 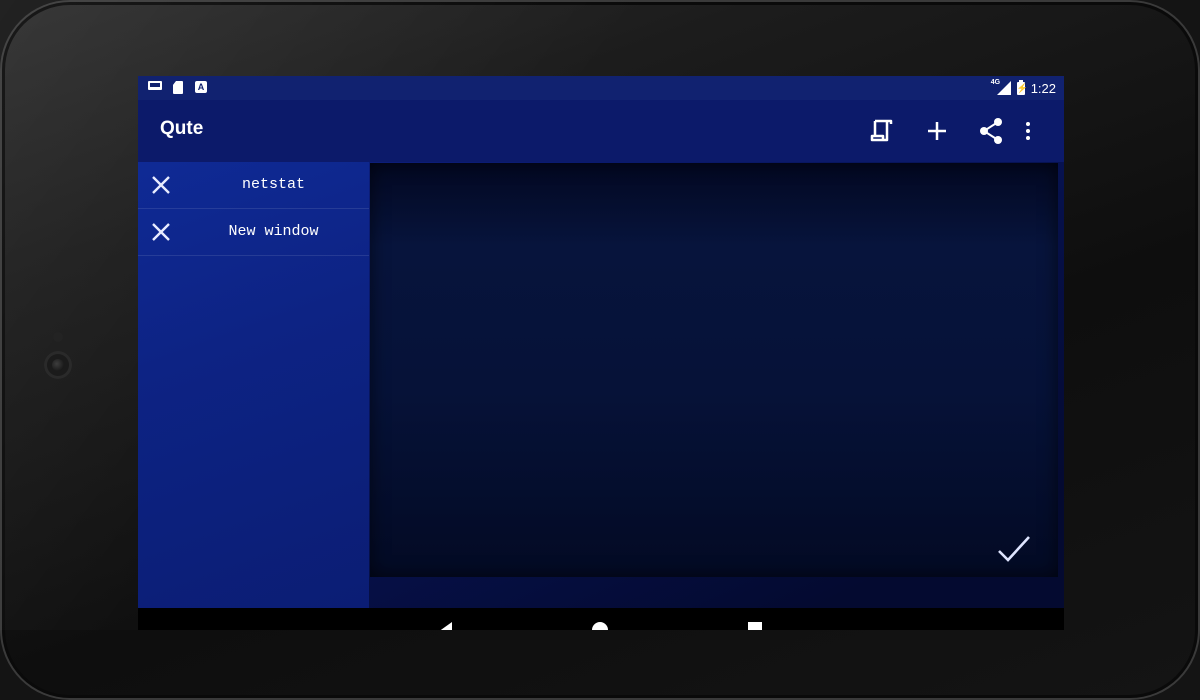 What do you see at coordinates (253, 385) in the screenshot?
I see `tab-drawer: netstat New window` at bounding box center [253, 385].